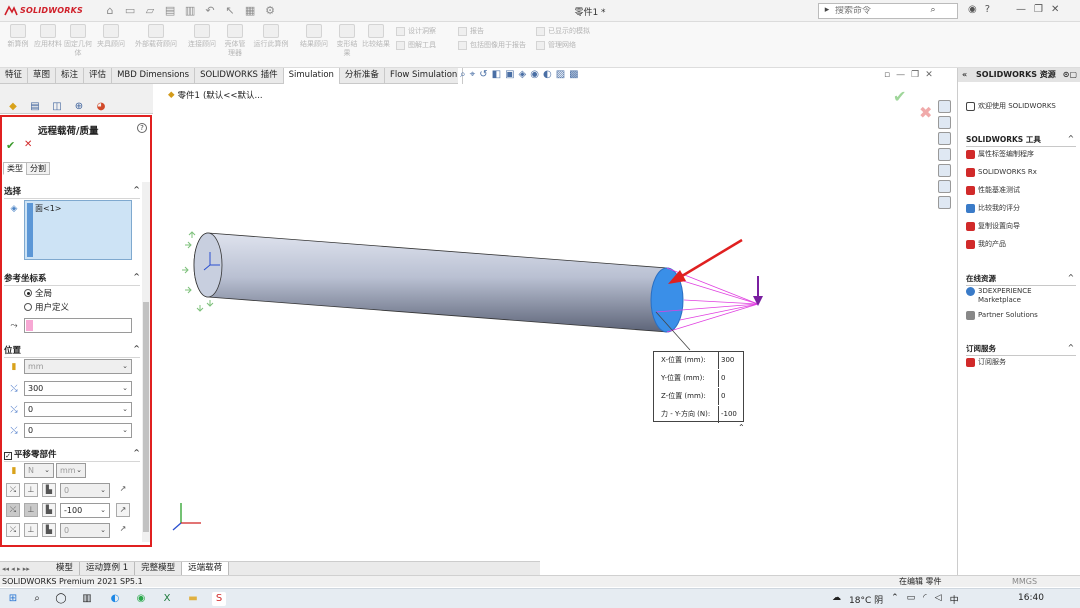 The width and height of the screenshot is (1080, 608). Describe the element at coordinates (31, 510) in the screenshot. I see `y-reverse-icon: ⊥` at that location.